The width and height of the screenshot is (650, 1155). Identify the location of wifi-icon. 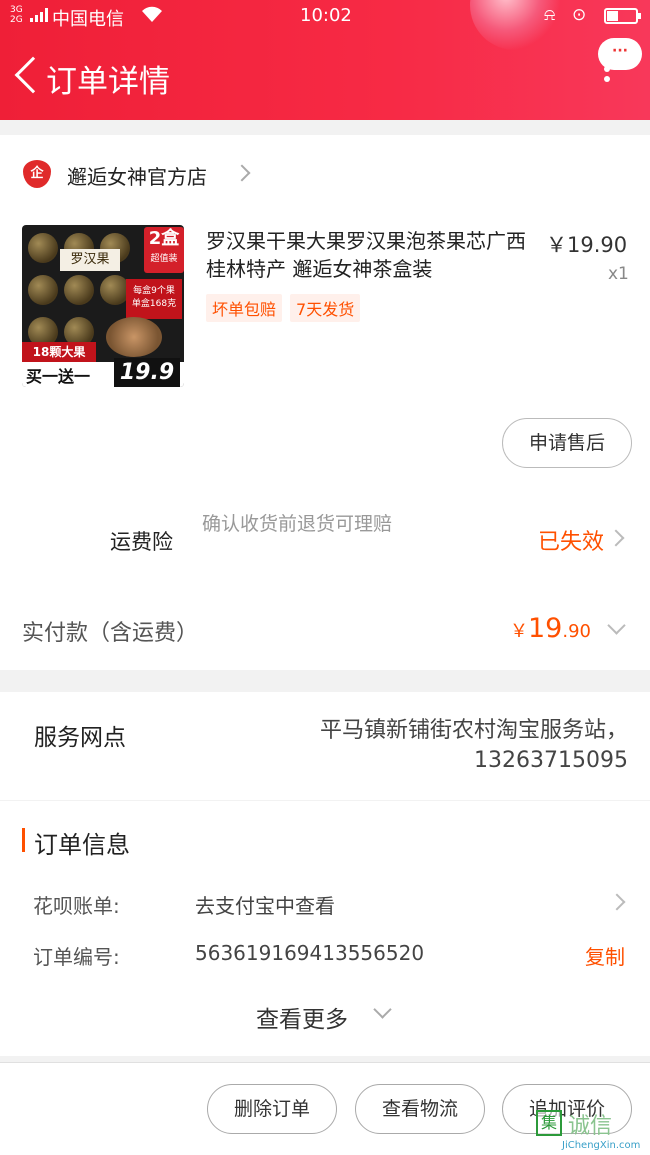
(152, 17).